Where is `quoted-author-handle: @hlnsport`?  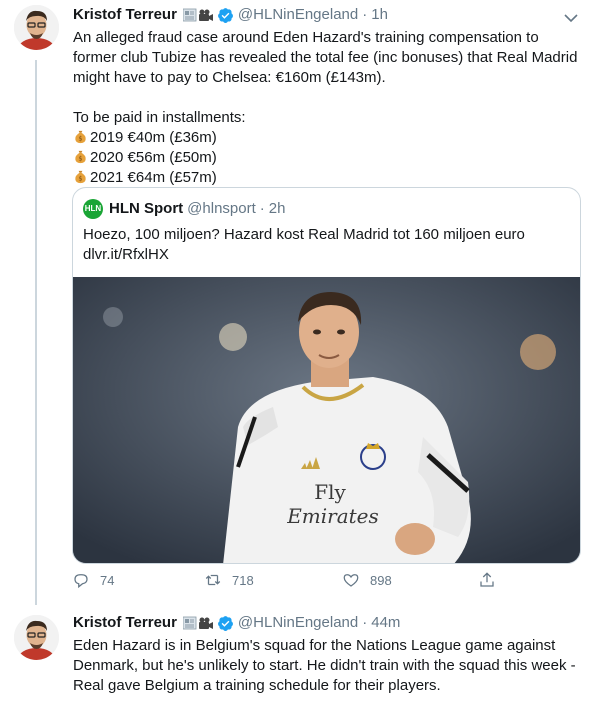 quoted-author-handle: @hlnsport is located at coordinates (221, 209).